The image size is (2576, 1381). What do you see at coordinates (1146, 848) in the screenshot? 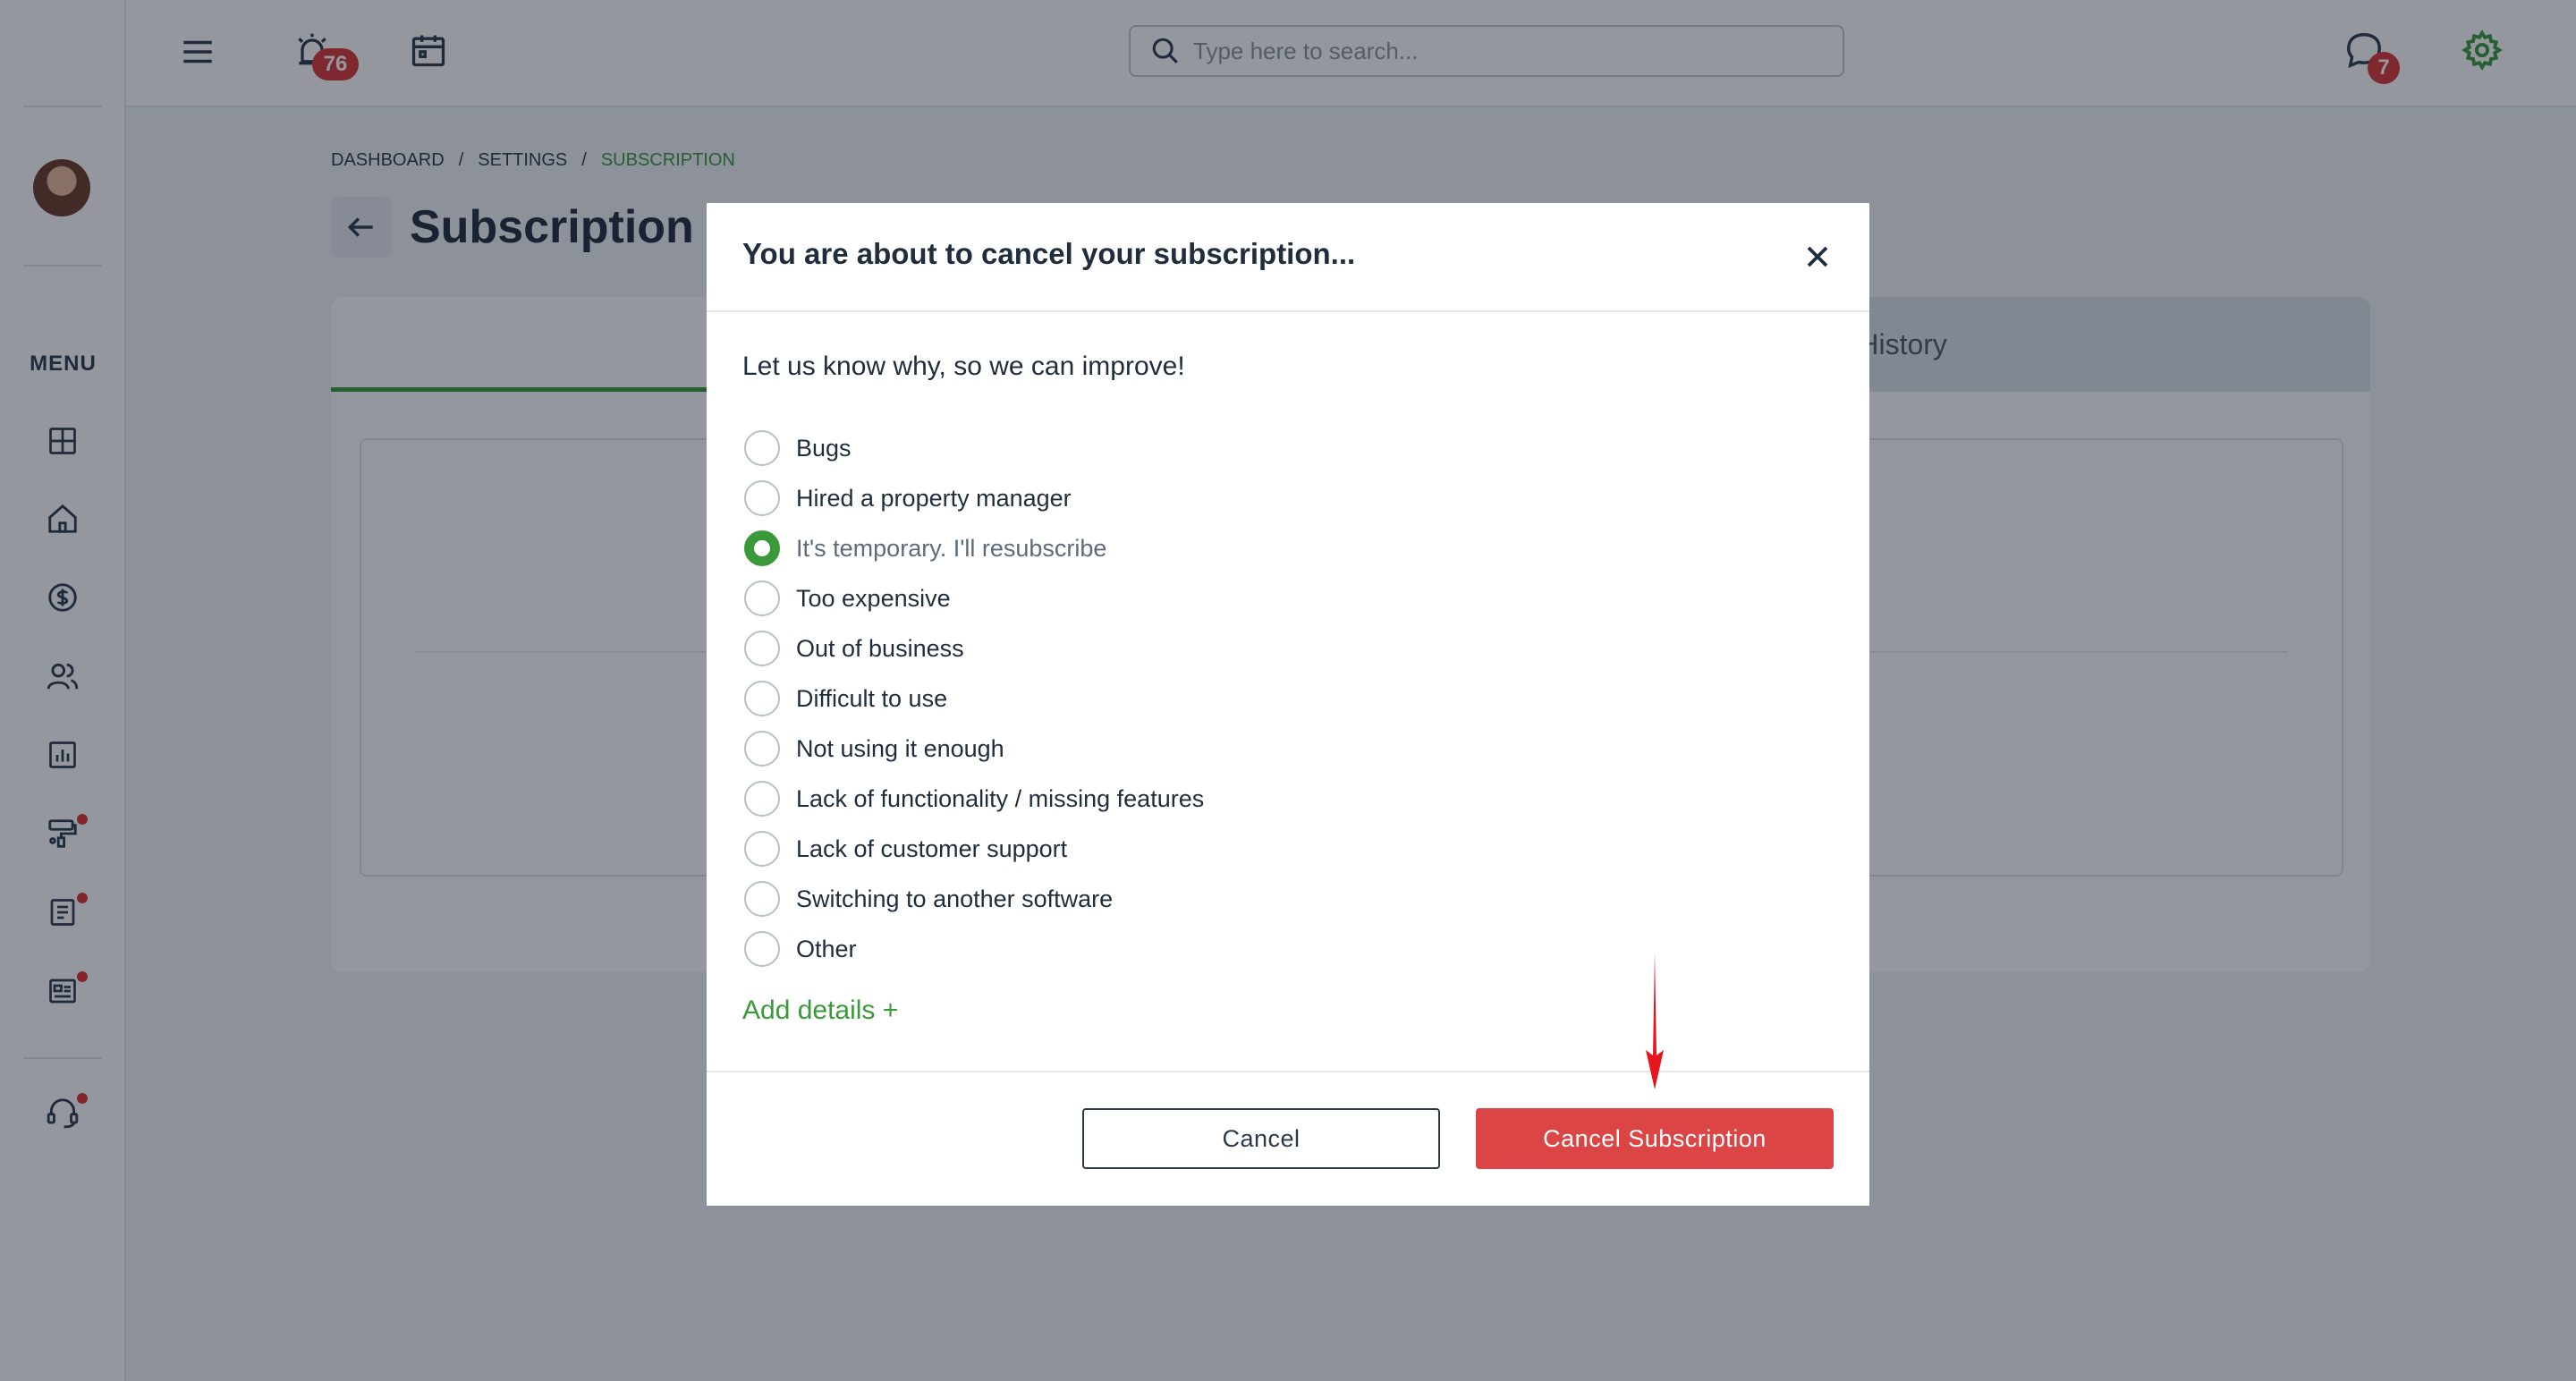
I see `reason-option-support: Lack of customer support` at bounding box center [1146, 848].